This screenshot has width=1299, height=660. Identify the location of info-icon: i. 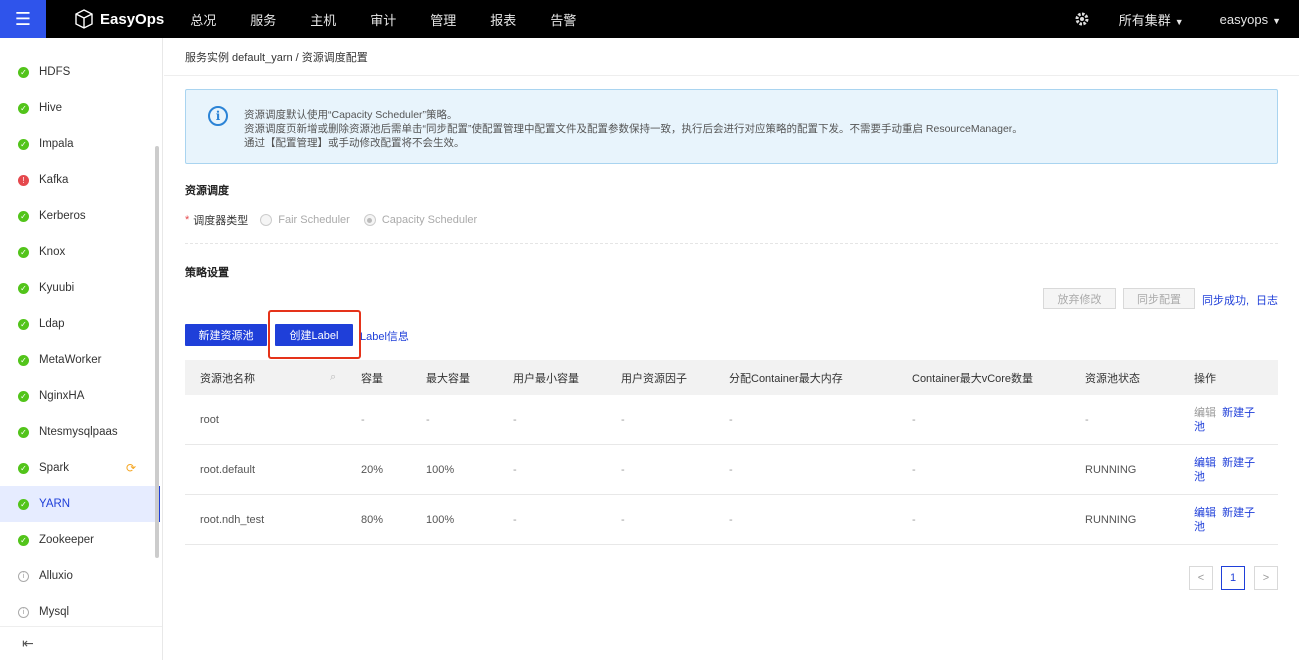
(23, 612).